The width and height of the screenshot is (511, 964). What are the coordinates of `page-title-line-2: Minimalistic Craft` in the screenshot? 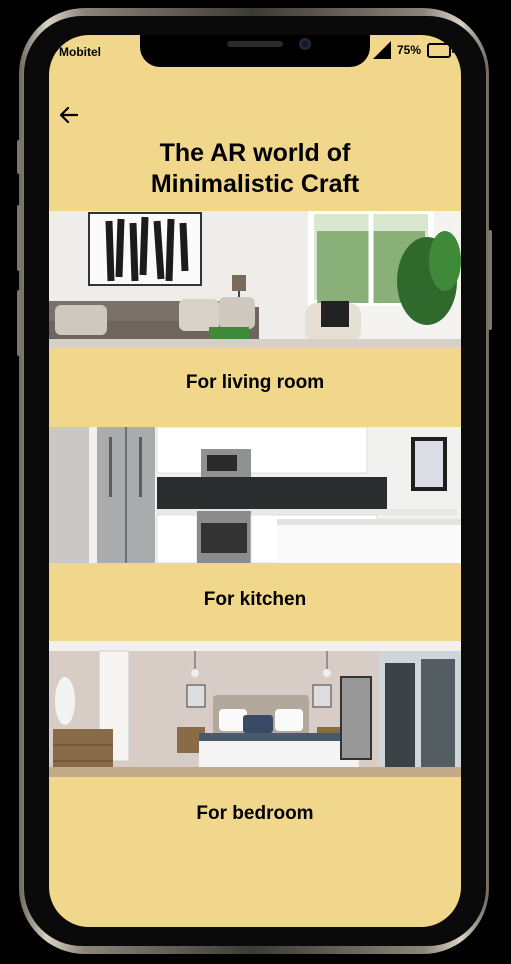 It's located at (255, 184).